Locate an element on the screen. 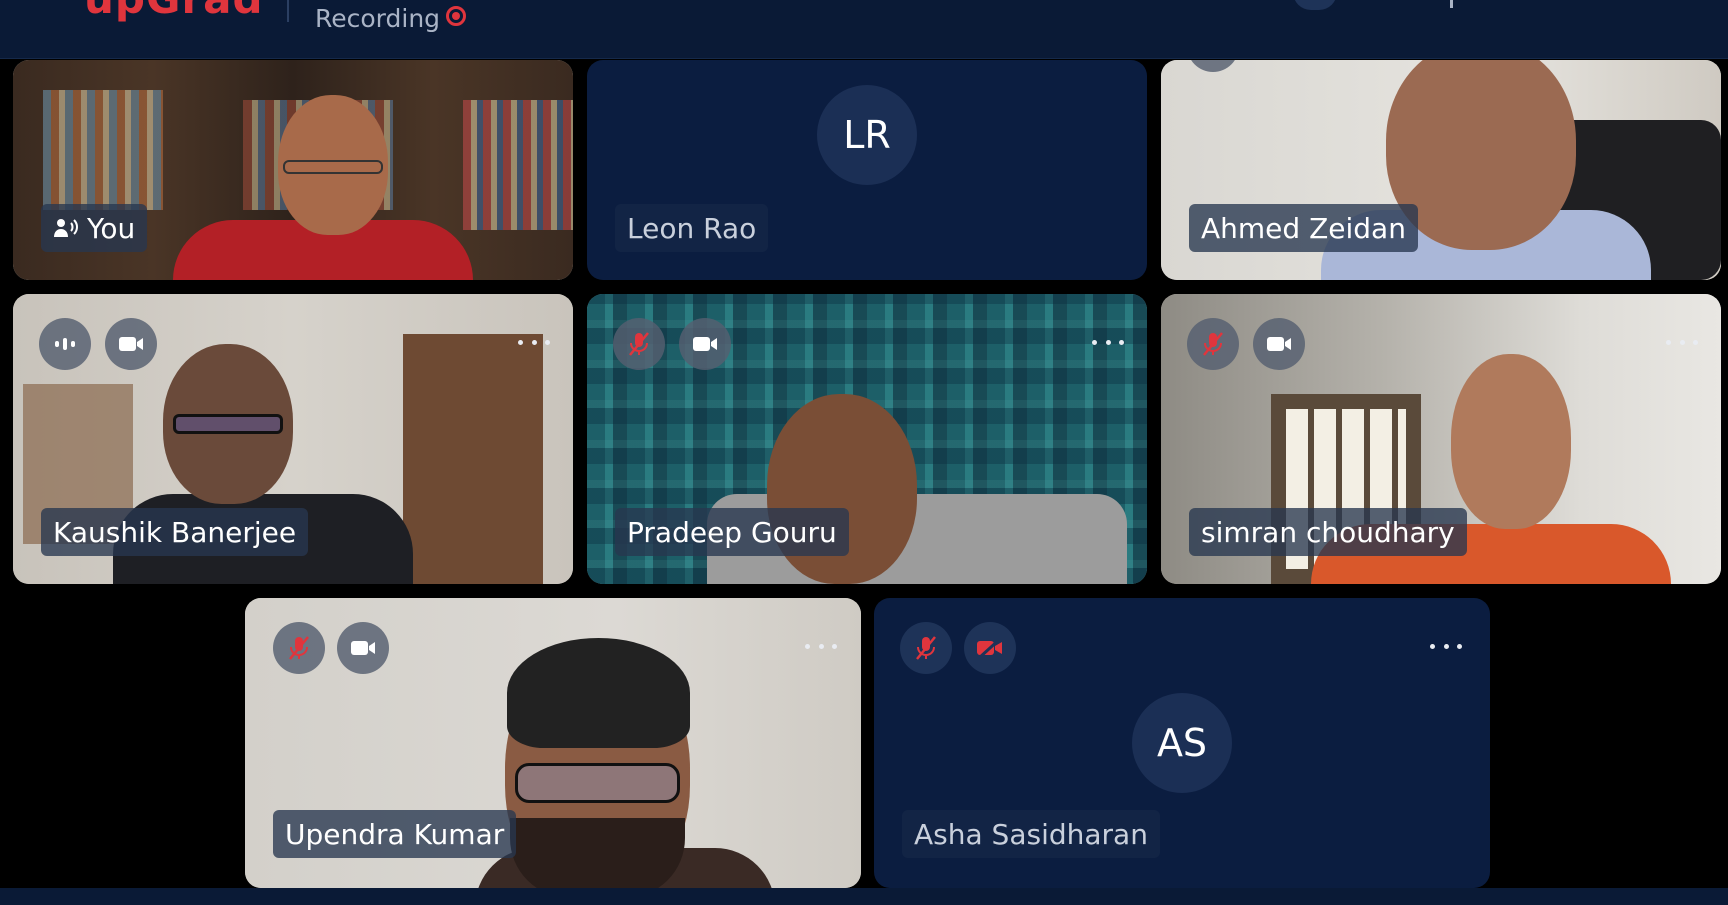 This screenshot has height=905, width=1728. participant-tile-asha-sasidharan: AS Asha Sasidharan is located at coordinates (1182, 743).